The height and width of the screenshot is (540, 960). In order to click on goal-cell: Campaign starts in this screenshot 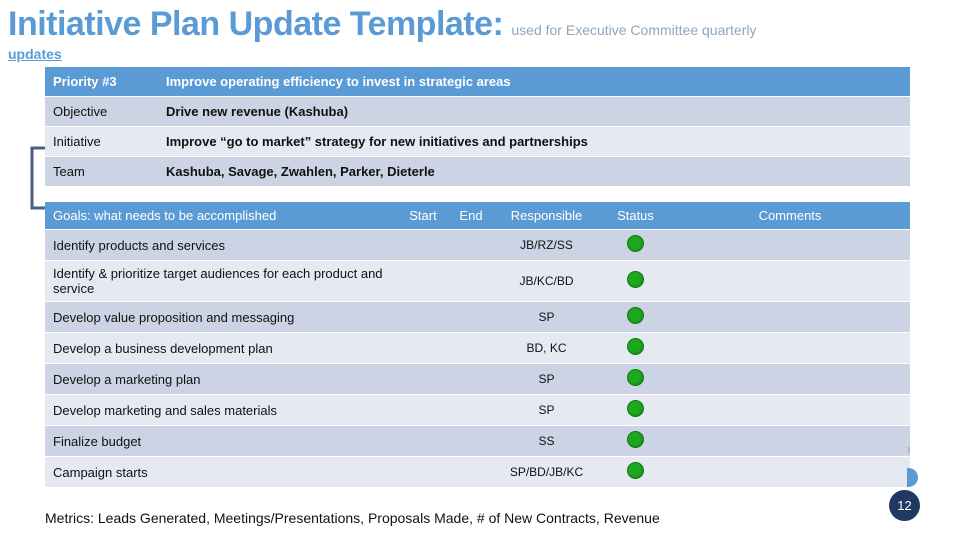, I will do `click(220, 472)`.